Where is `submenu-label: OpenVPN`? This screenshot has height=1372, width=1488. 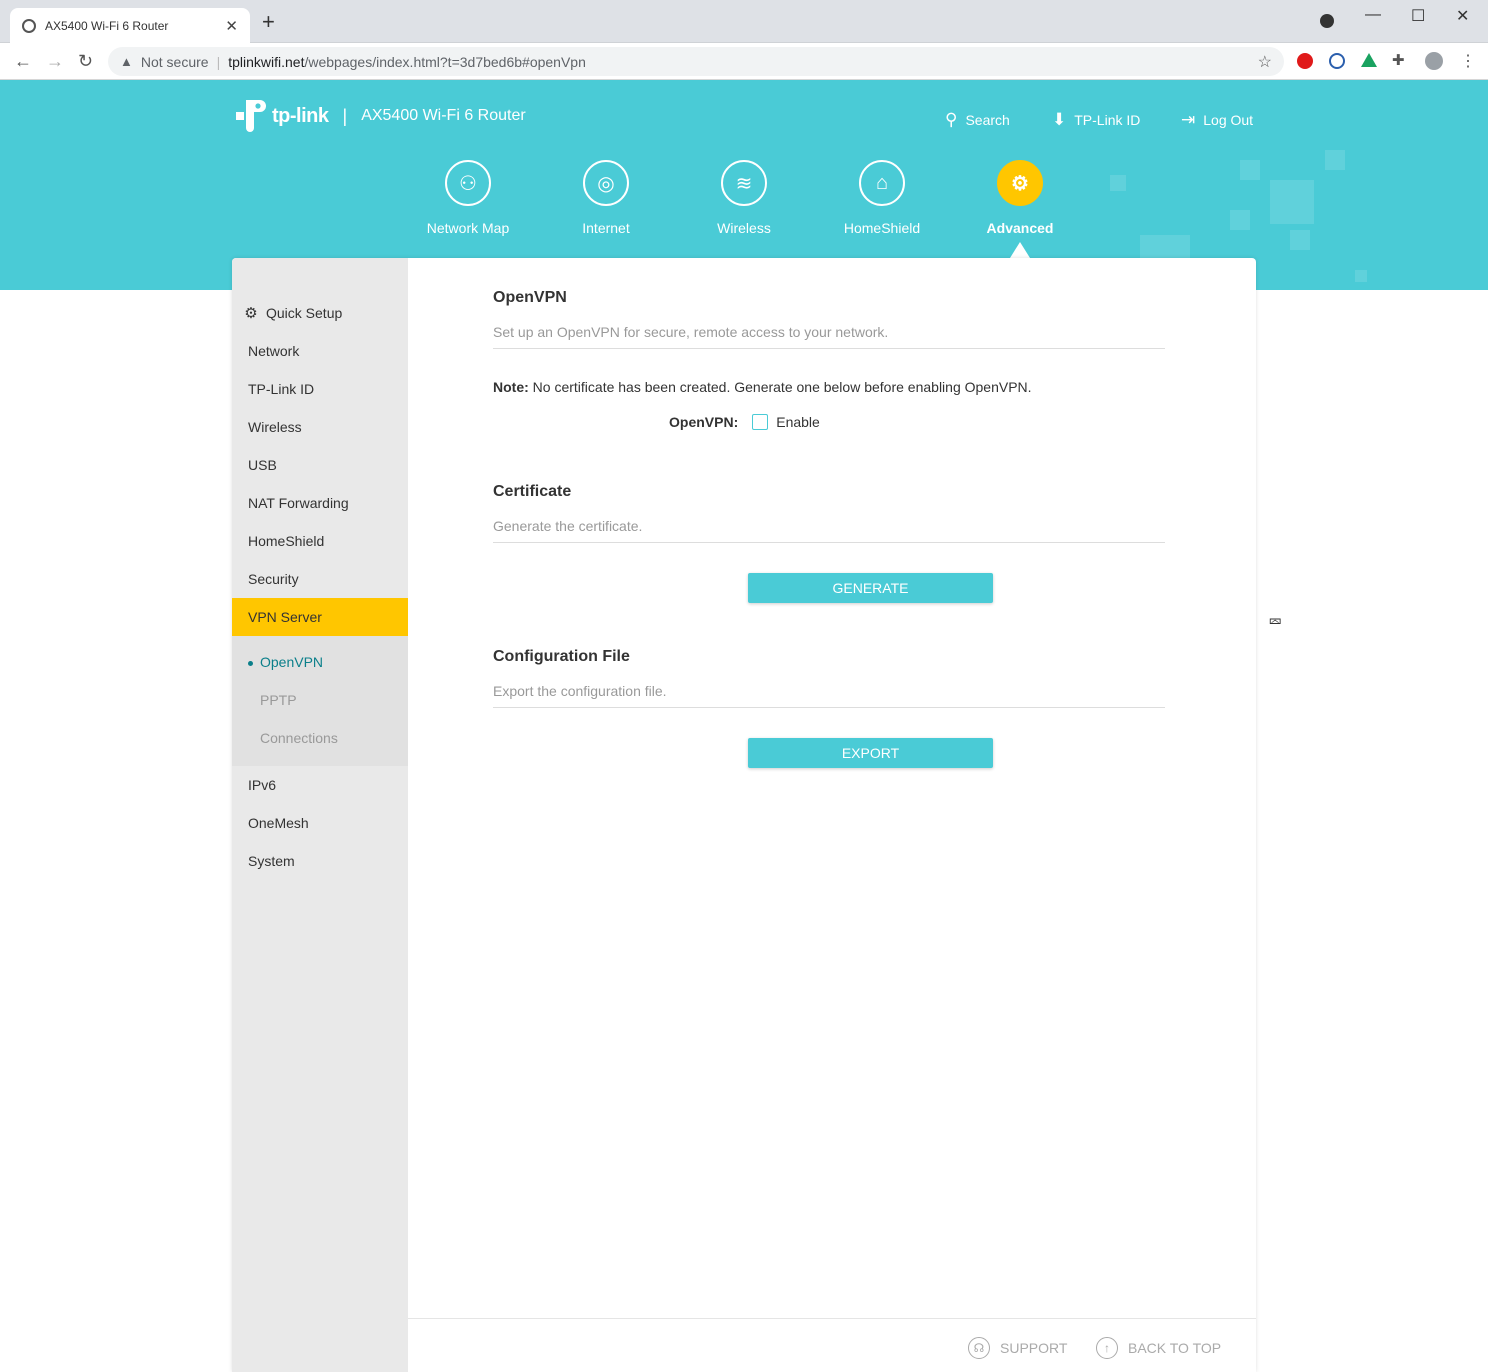
submenu-label: OpenVPN is located at coordinates (292, 662).